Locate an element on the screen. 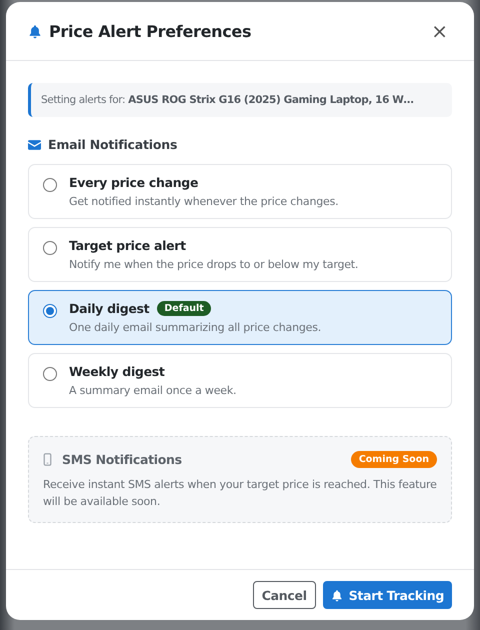  option-title: Weekly digest is located at coordinates (117, 371).